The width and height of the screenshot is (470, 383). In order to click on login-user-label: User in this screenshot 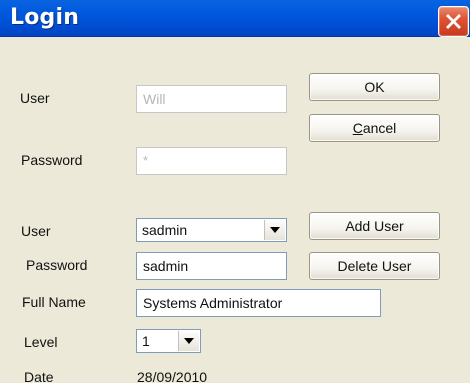, I will do `click(35, 98)`.